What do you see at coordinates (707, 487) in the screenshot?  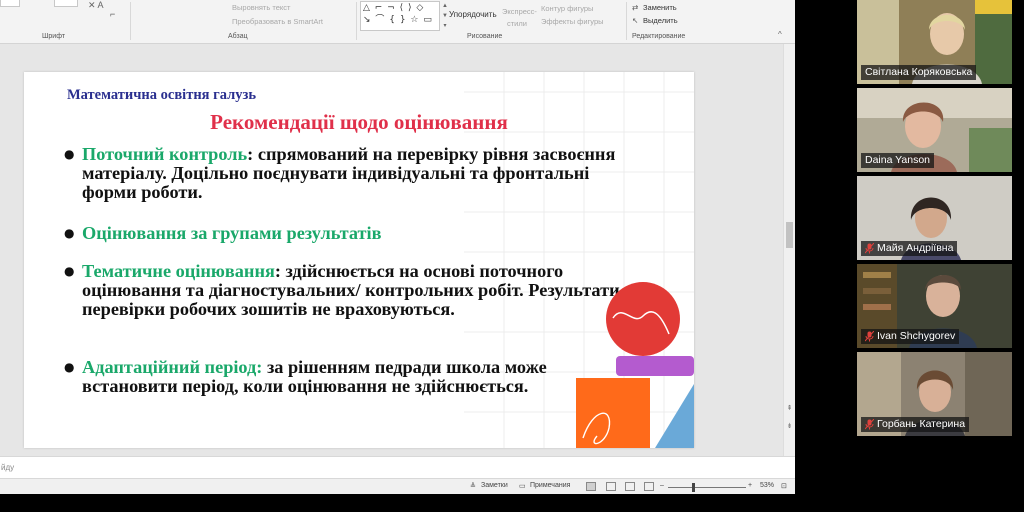 I see `zoom-slider` at bounding box center [707, 487].